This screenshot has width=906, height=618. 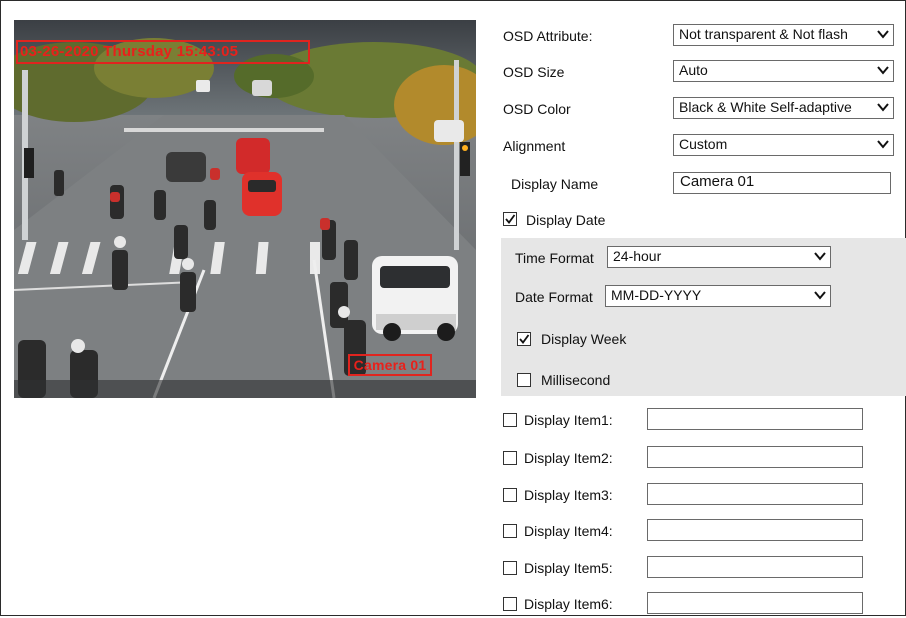 What do you see at coordinates (568, 495) in the screenshot?
I see `display-item-label: Display Item3:` at bounding box center [568, 495].